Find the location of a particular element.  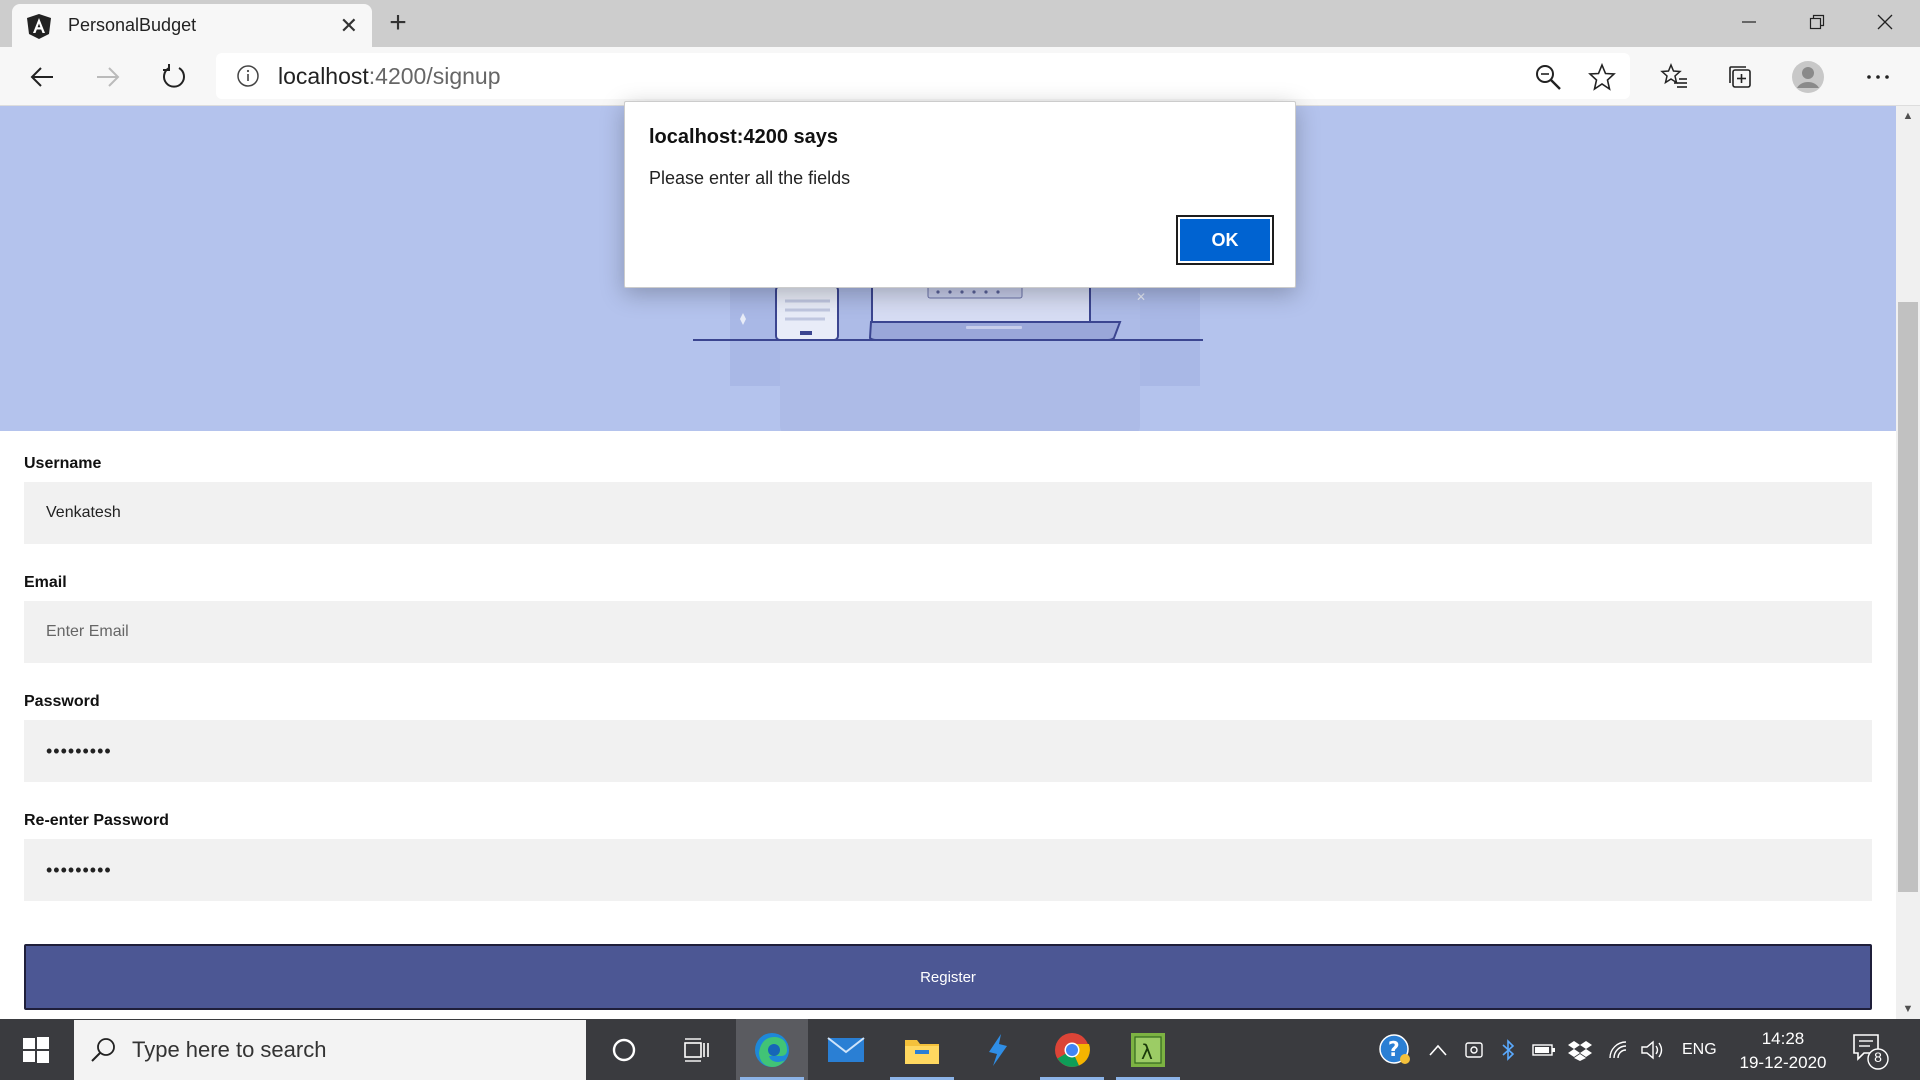

search-icon is located at coordinates (103, 1050).